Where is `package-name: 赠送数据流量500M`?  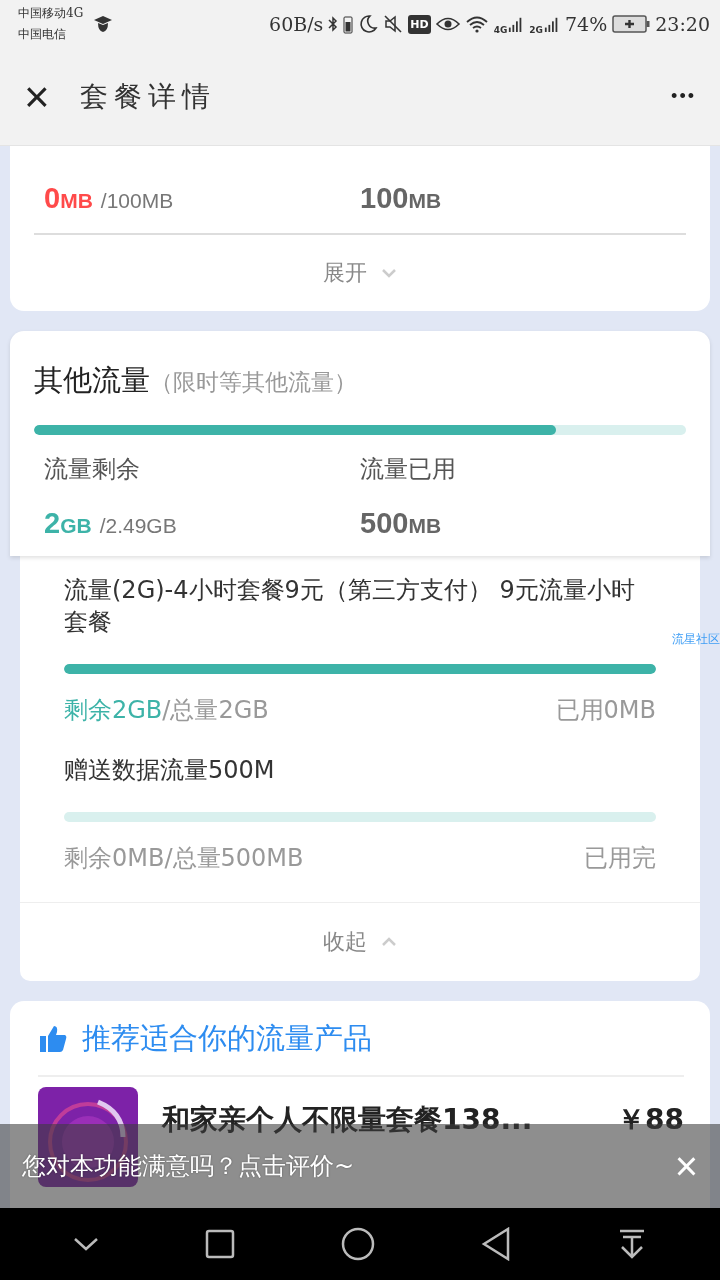 package-name: 赠送数据流量500M is located at coordinates (170, 770).